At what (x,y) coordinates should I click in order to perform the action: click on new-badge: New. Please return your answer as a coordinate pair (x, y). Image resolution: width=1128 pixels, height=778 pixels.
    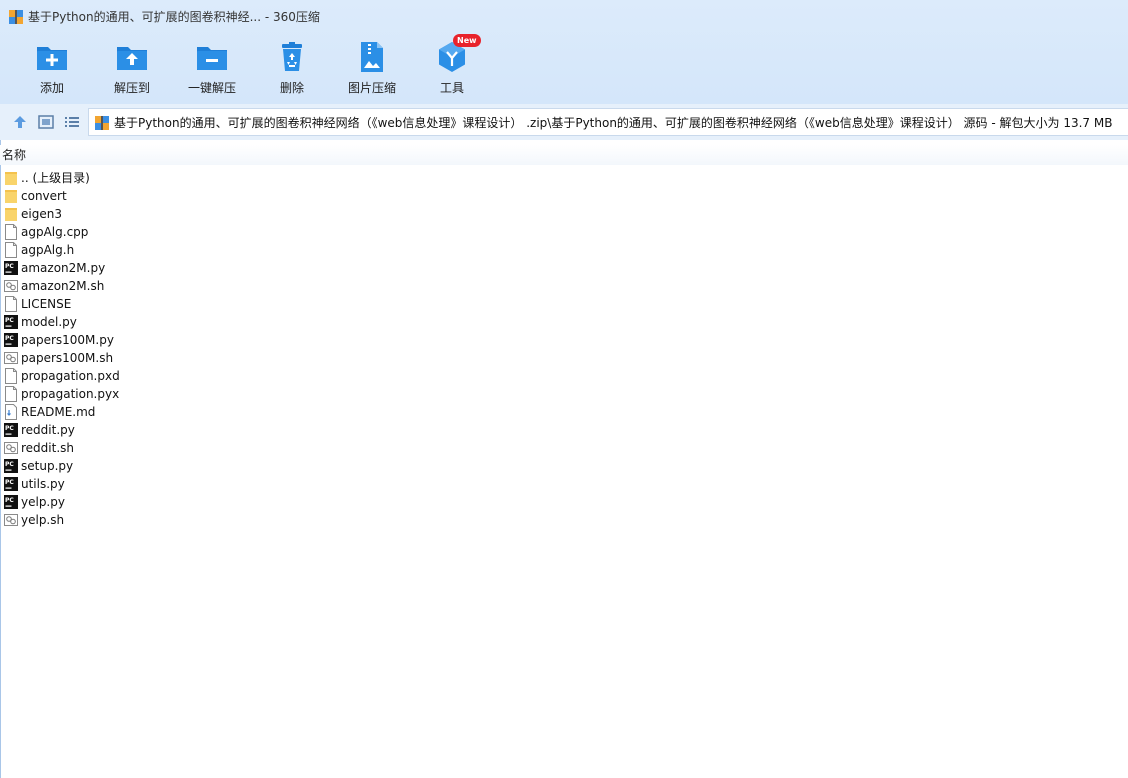
    Looking at the image, I should click on (467, 40).